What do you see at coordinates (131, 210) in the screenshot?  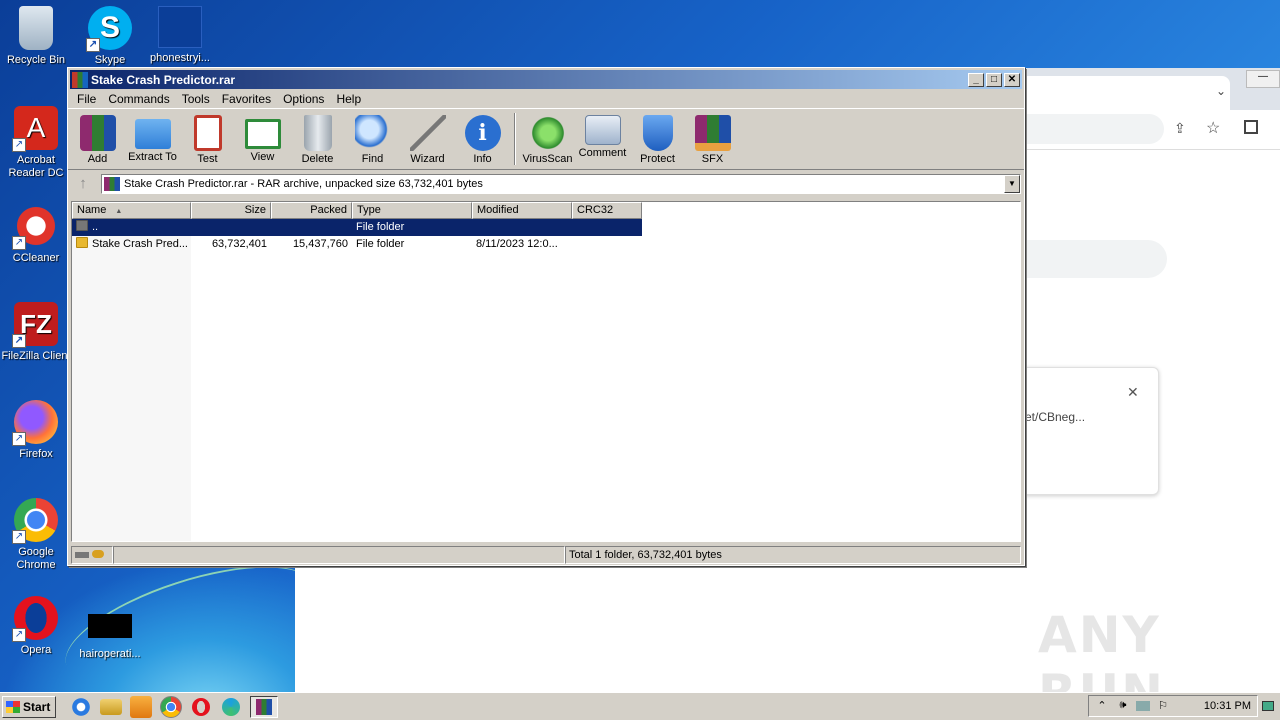 I see `column-name: Name ▲` at bounding box center [131, 210].